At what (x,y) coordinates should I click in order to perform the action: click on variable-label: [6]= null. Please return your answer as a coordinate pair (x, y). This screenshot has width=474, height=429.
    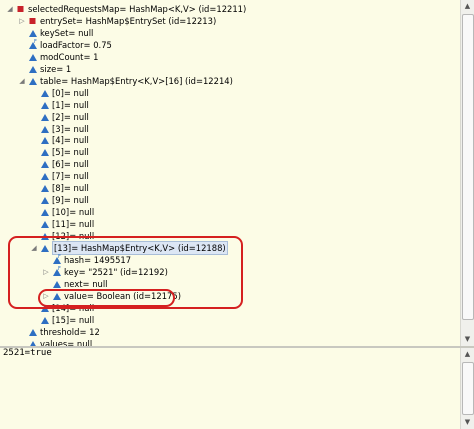
    Looking at the image, I should click on (70, 164).